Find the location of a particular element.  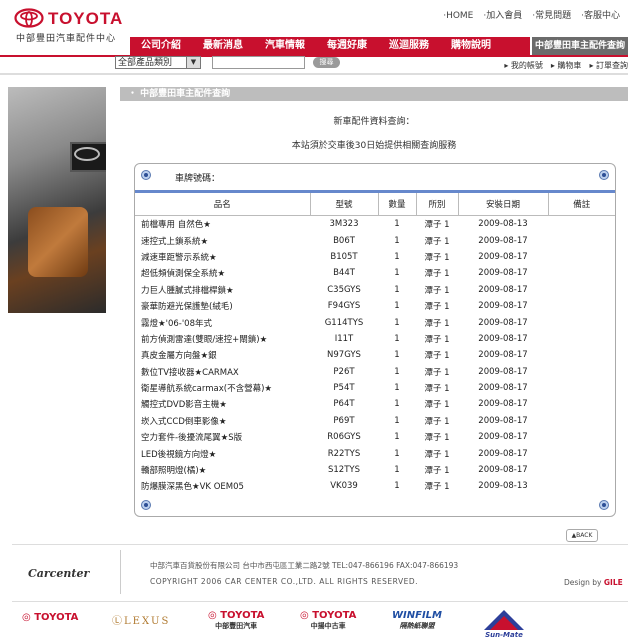

nav-item-news: 最新消息 is located at coordinates (223, 46).